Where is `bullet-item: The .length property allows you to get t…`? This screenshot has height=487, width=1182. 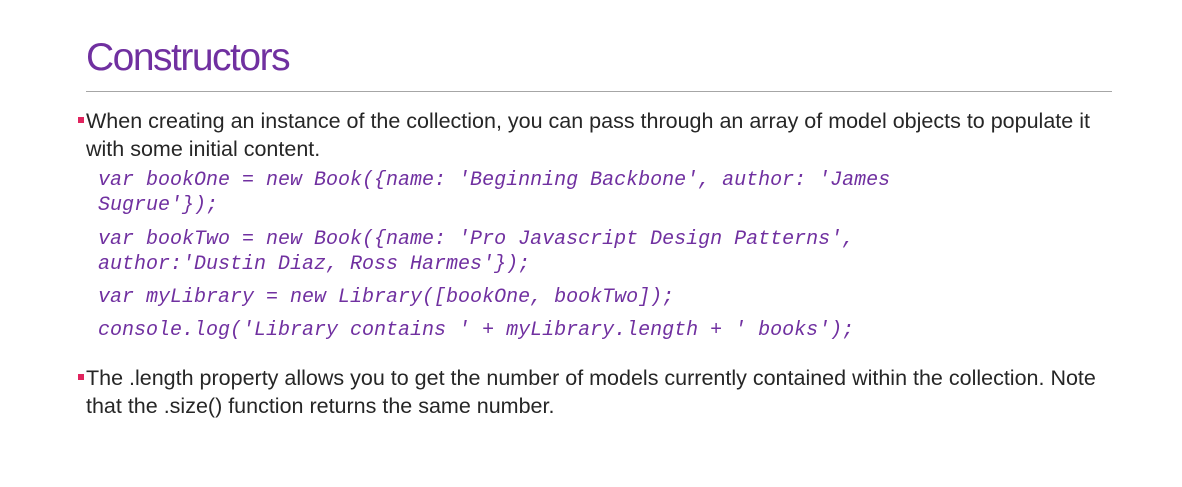 bullet-item: The .length property allows you to get t… is located at coordinates (593, 392).